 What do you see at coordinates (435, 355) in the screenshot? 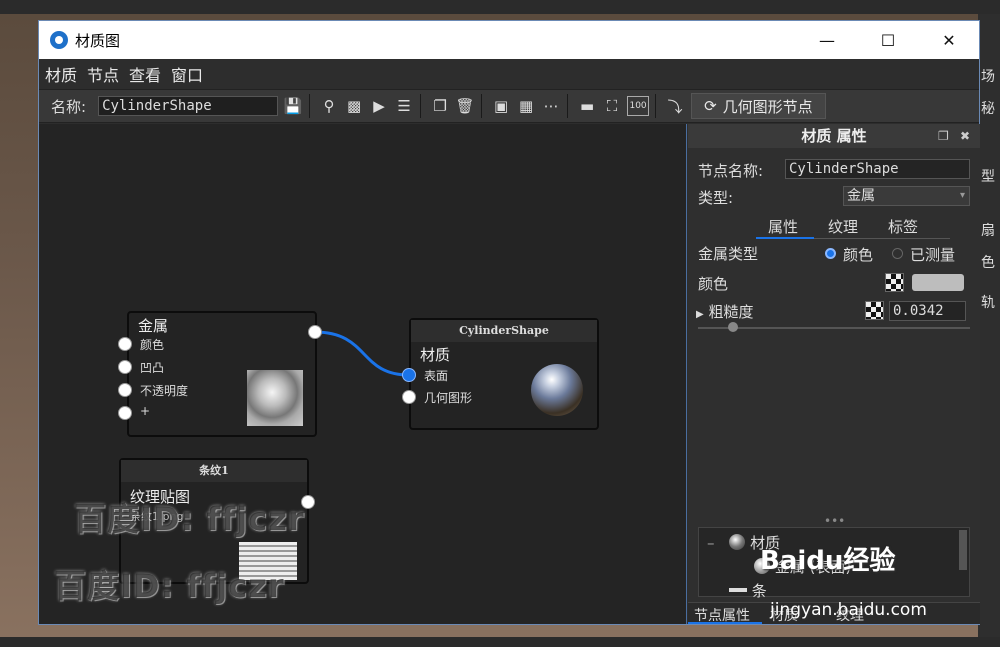
I see `material-node-title: 材质` at bounding box center [435, 355].